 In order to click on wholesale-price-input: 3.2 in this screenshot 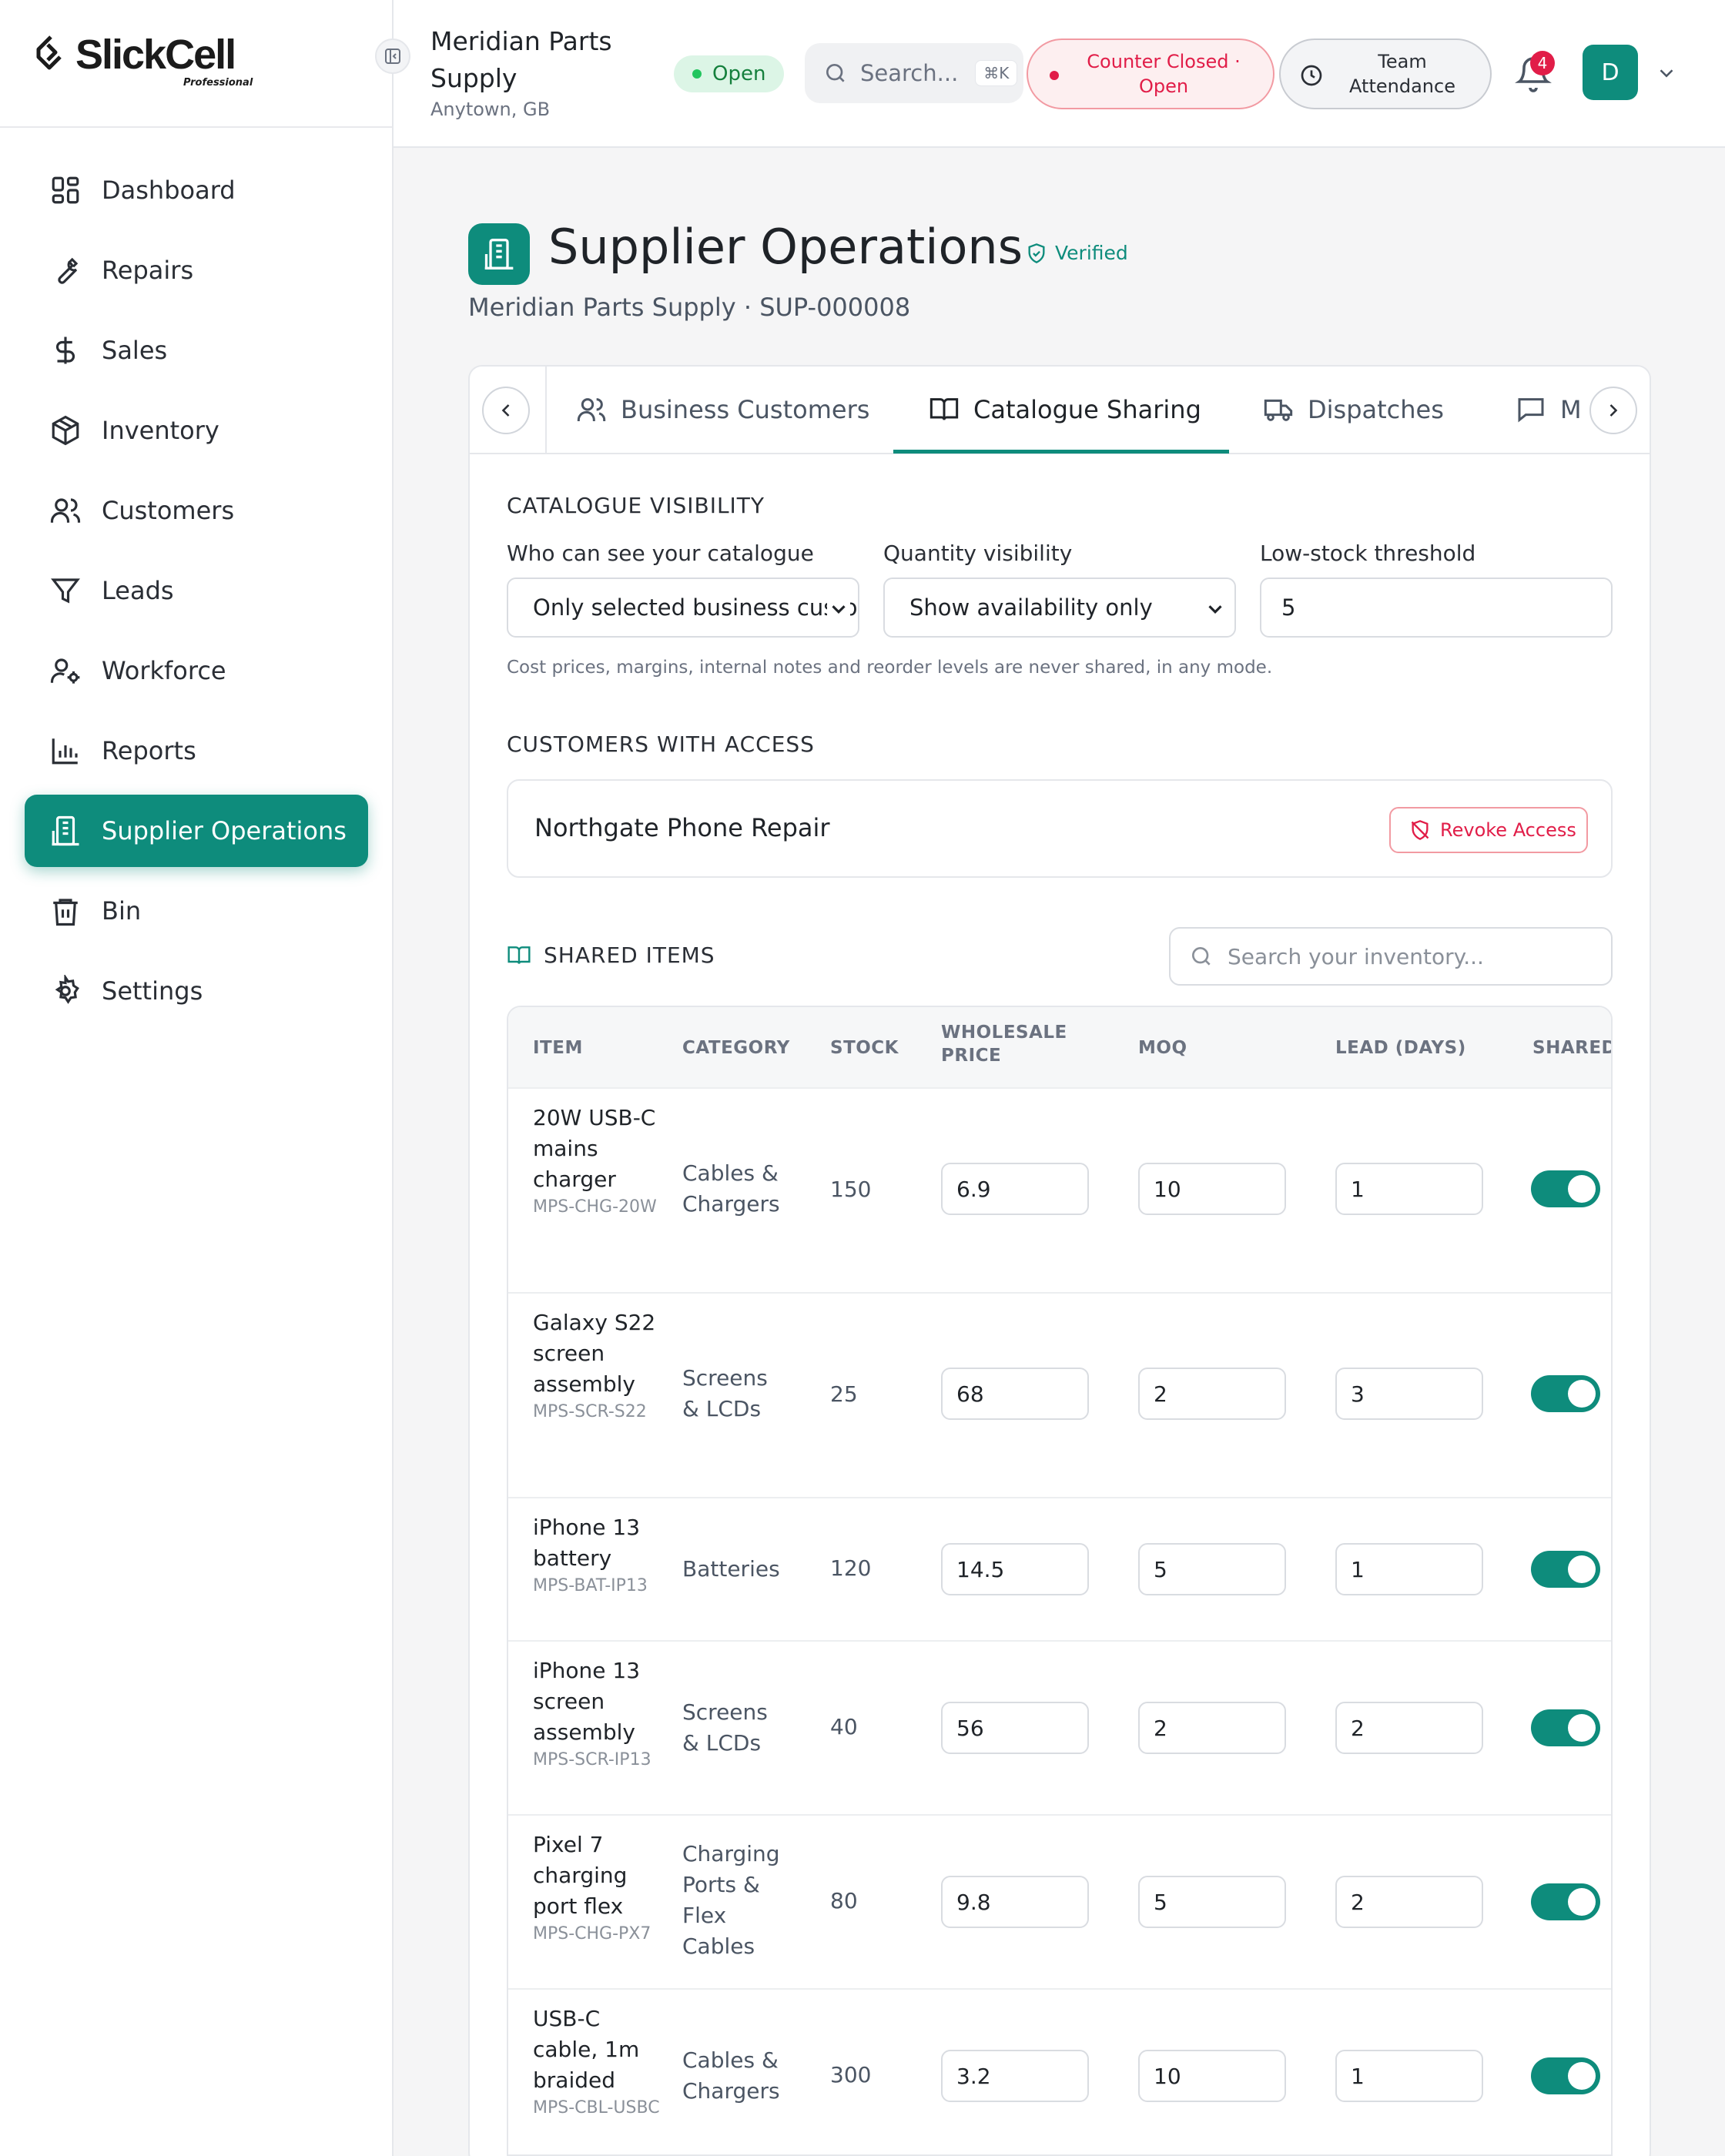, I will do `click(1015, 2076)`.